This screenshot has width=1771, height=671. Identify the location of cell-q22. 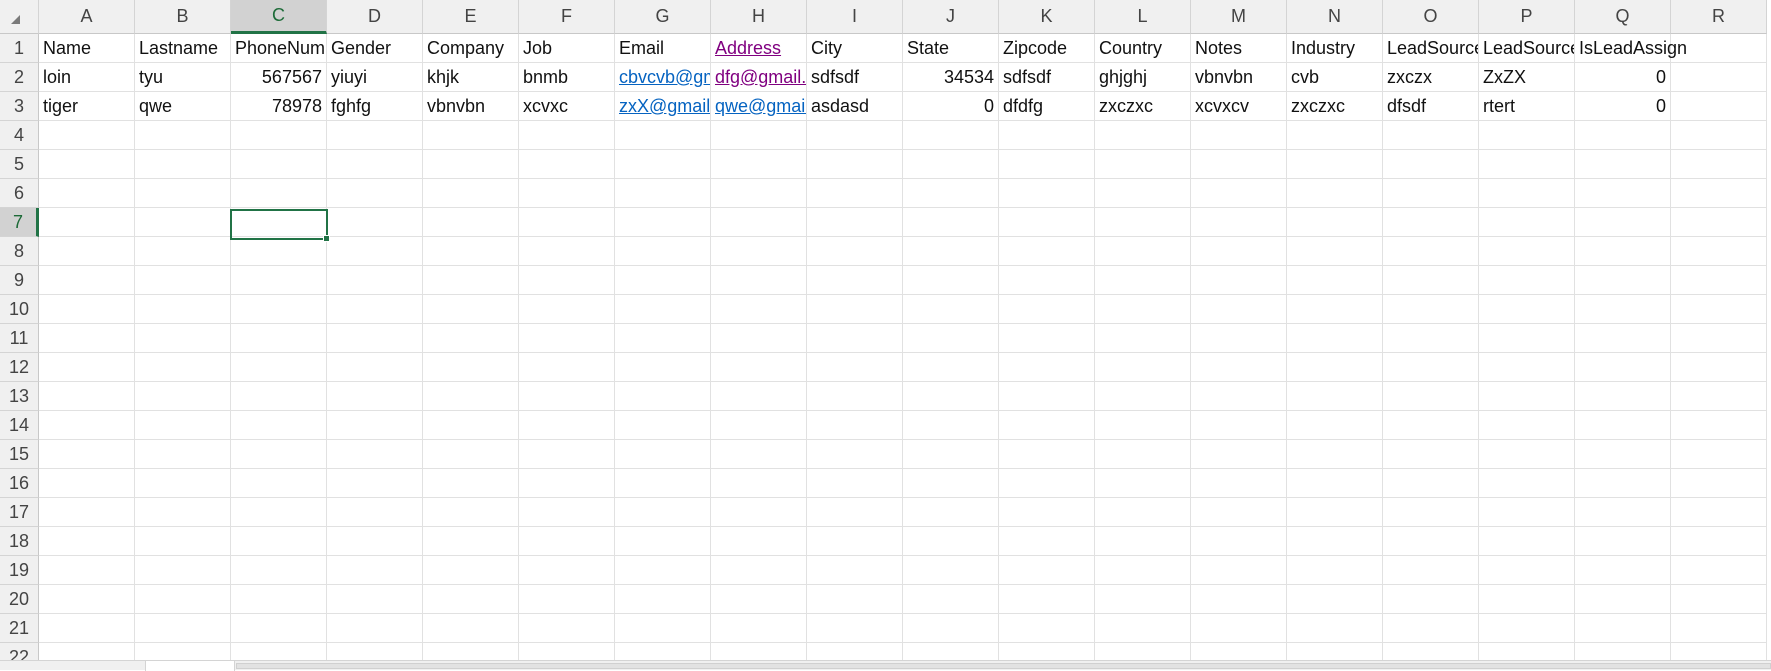
(1623, 651).